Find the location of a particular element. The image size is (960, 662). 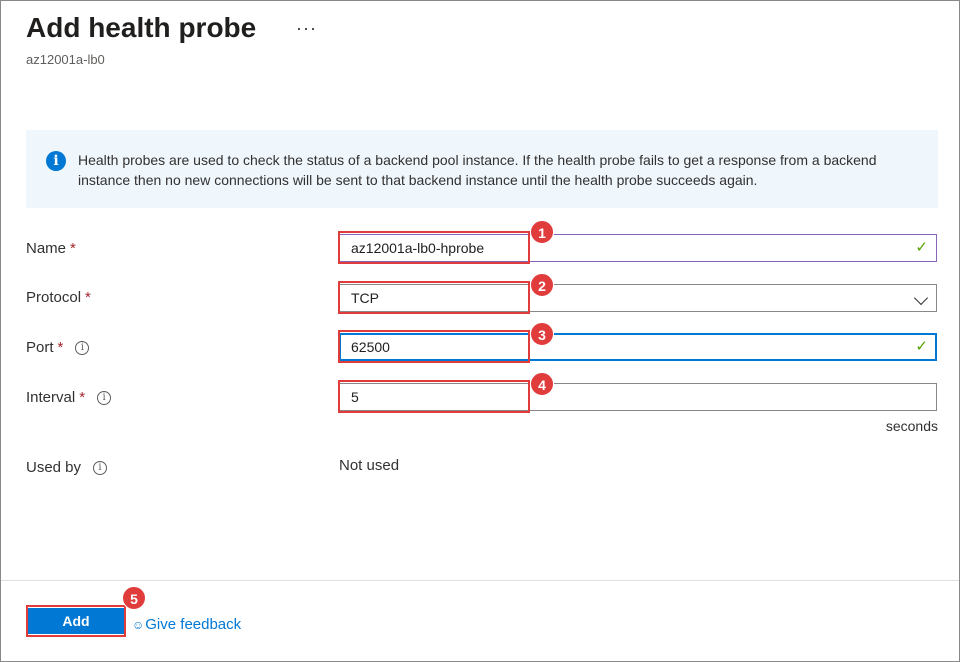

port-label: Port * i is located at coordinates (58, 347).